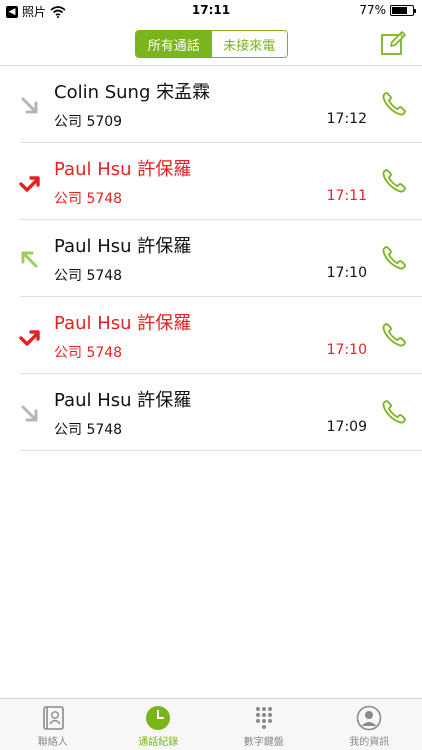 Image resolution: width=422 pixels, height=750 pixels. I want to click on tab-label-call-history: 通話紀錄, so click(158, 742).